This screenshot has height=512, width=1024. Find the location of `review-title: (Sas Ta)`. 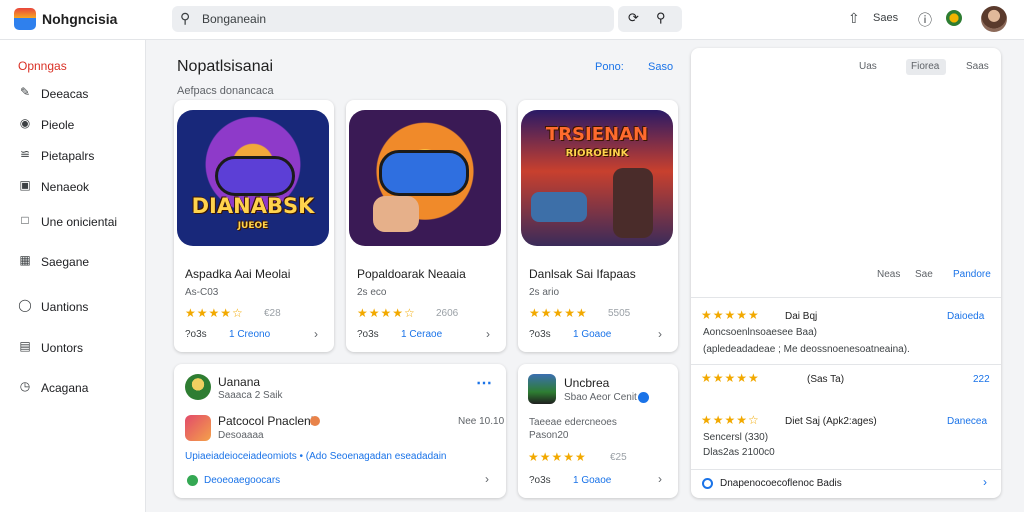

review-title: (Sas Ta) is located at coordinates (826, 379).